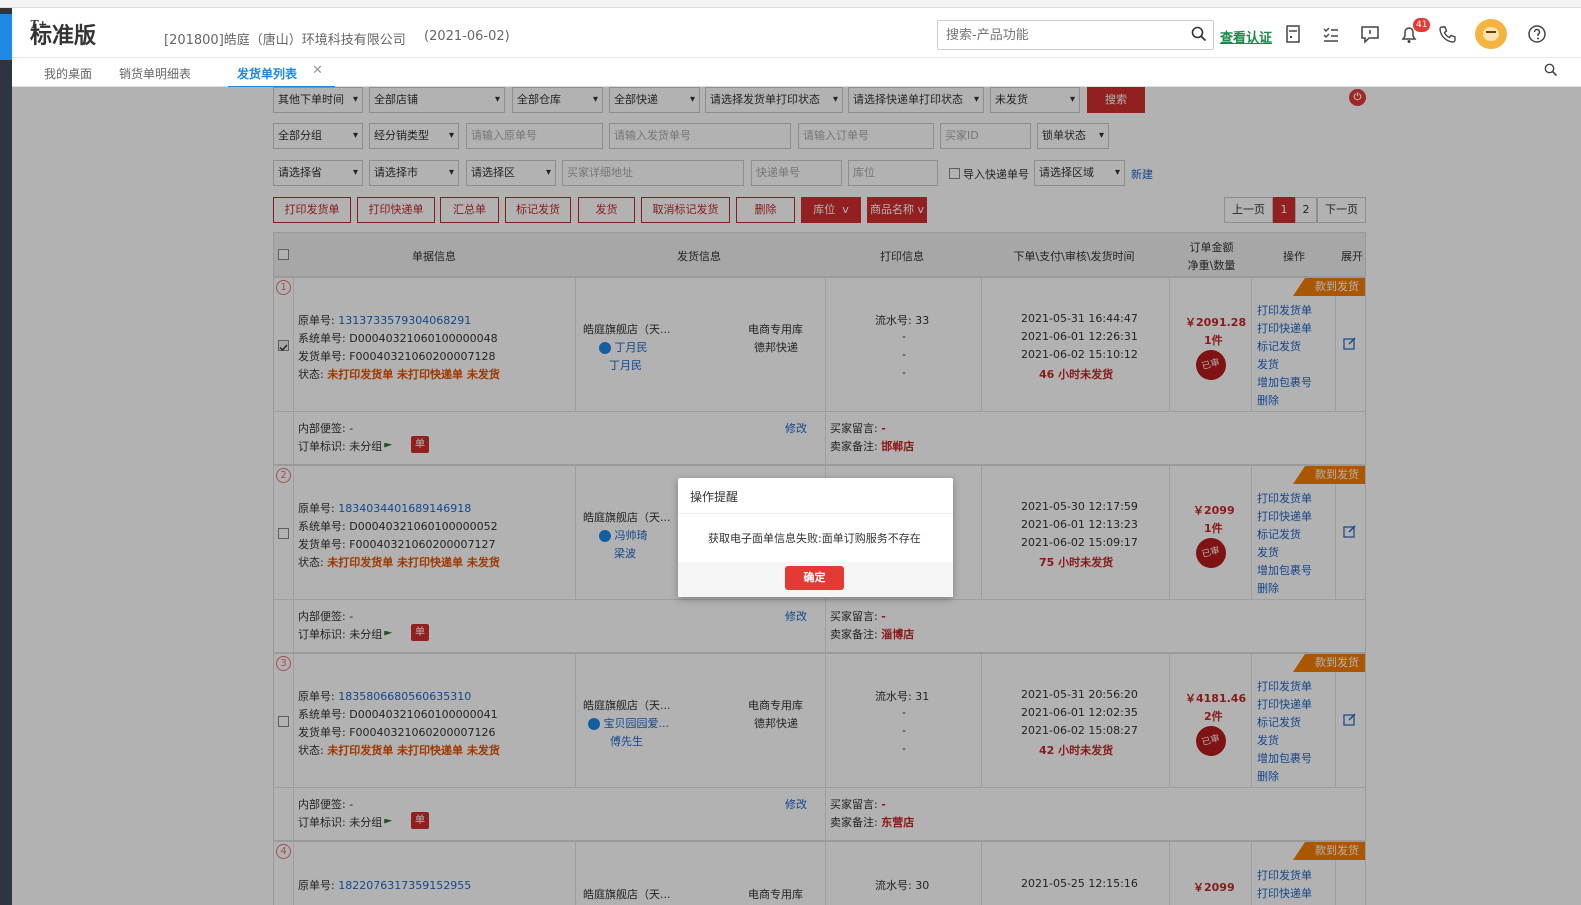  I want to click on tab-desktop: 我的桌面, so click(68, 73).